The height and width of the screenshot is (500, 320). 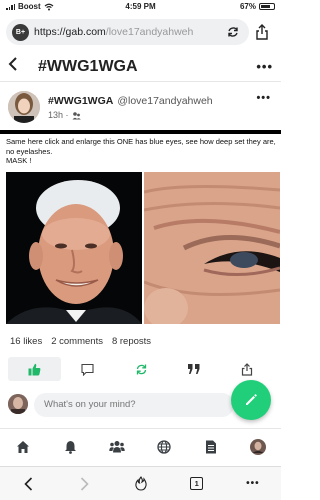 I want to click on address-bar: B+ https://gab.com/love17andyahweh, so click(x=127, y=32).